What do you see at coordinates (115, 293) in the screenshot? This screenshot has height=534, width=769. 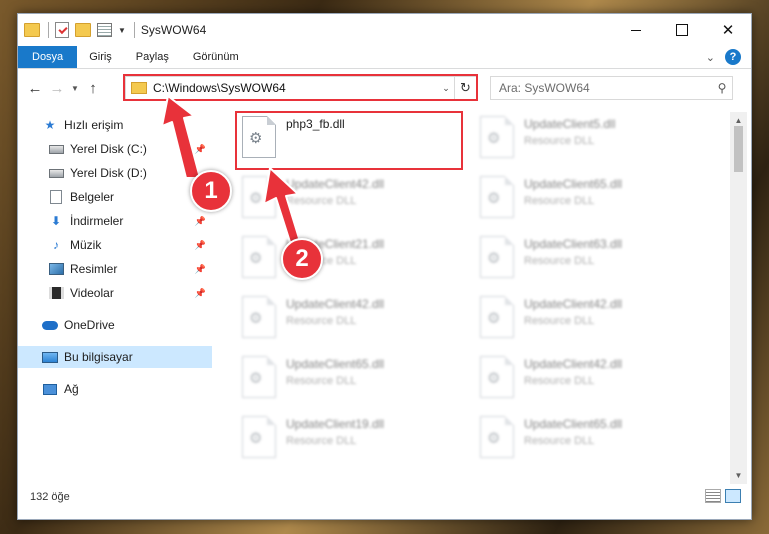 I see `sidebar-item-videos: Videolar 📌` at bounding box center [115, 293].